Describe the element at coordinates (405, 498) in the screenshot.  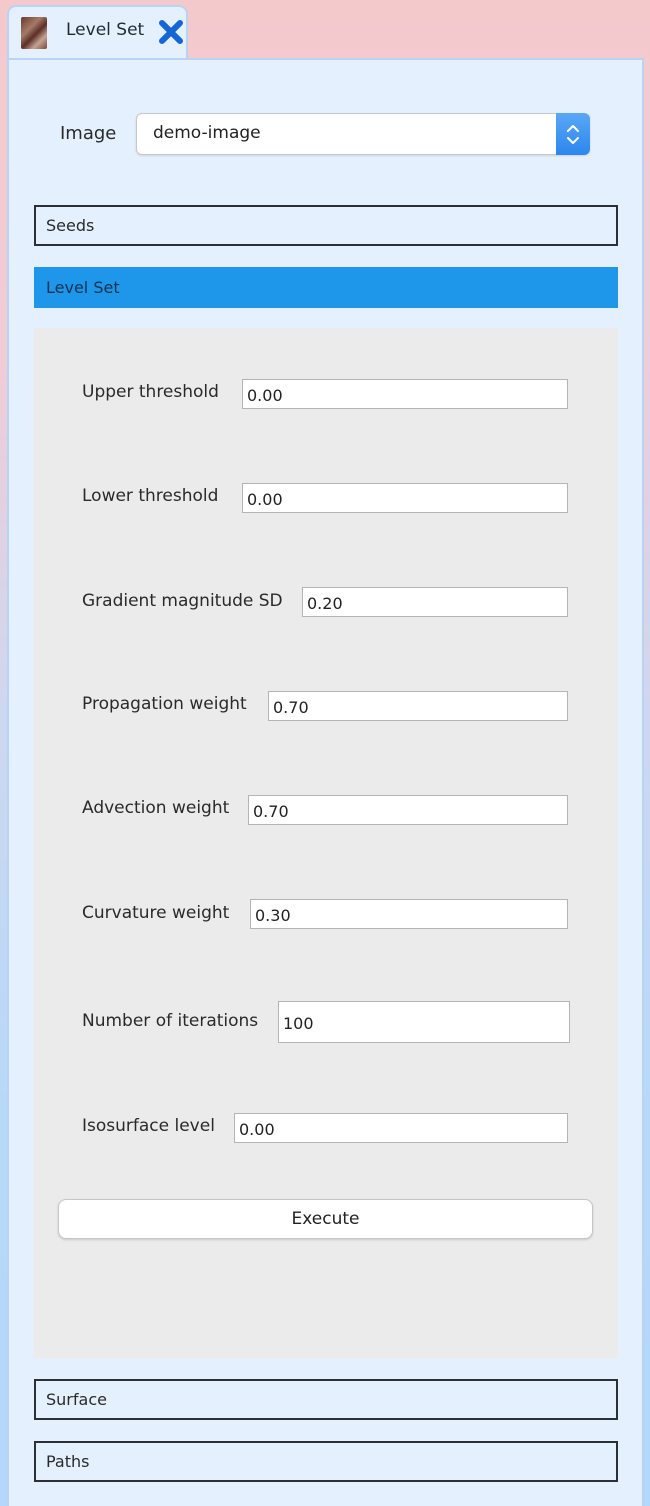
I see `lower-threshold-input` at that location.